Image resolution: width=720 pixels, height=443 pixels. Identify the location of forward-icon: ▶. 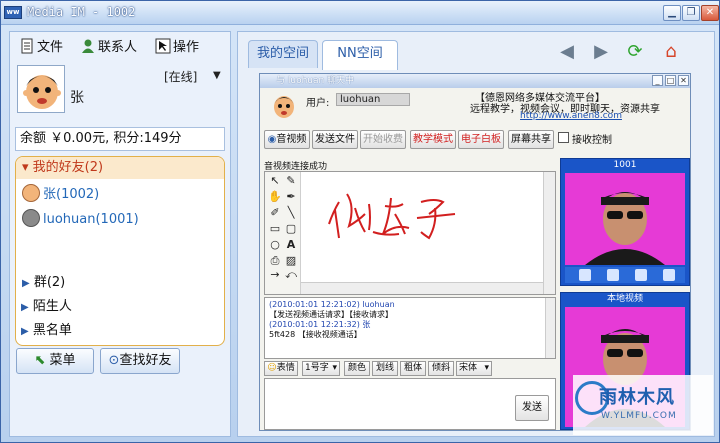
(601, 53).